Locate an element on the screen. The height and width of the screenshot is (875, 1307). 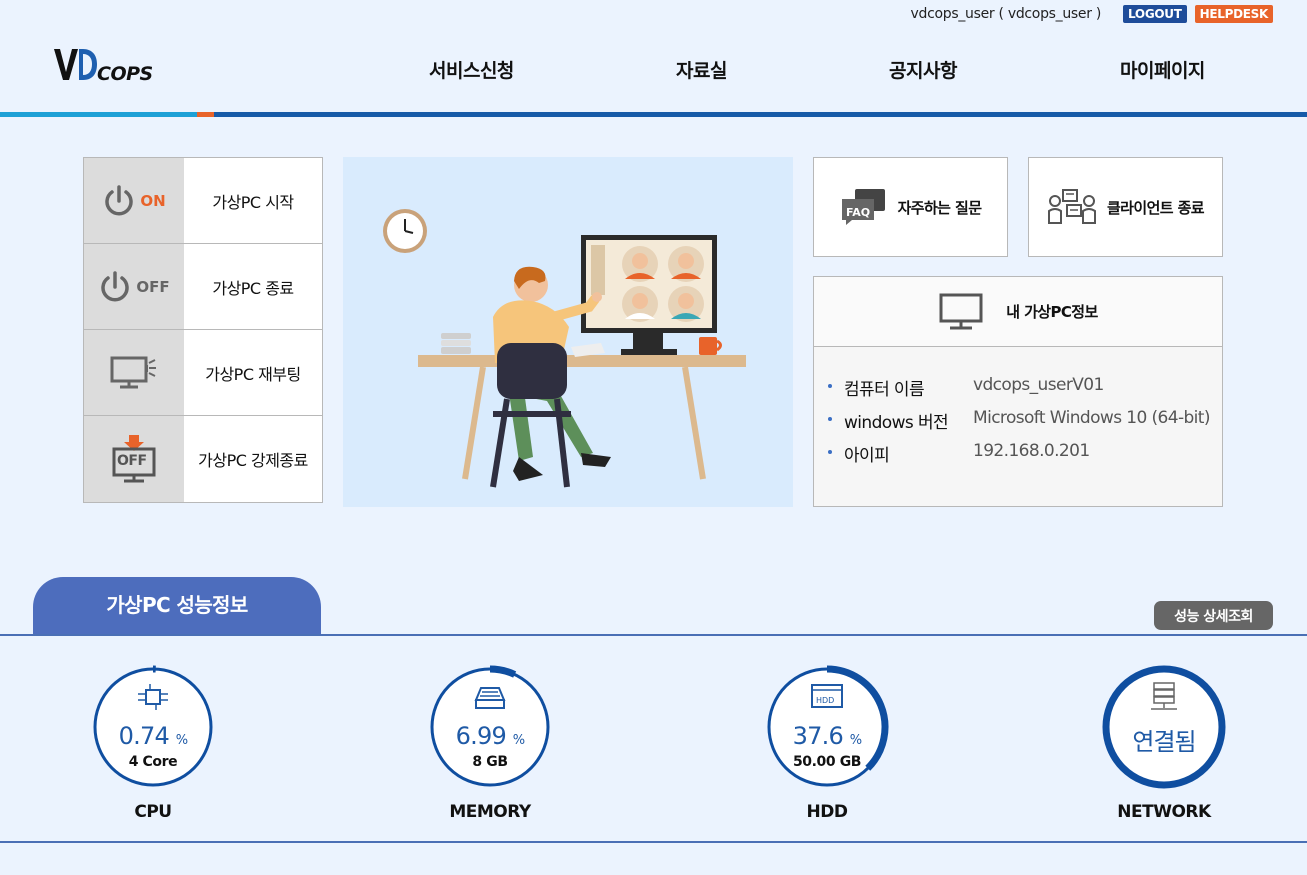
user-name: vdcops_user ( vdcops_user ) is located at coordinates (1006, 14).